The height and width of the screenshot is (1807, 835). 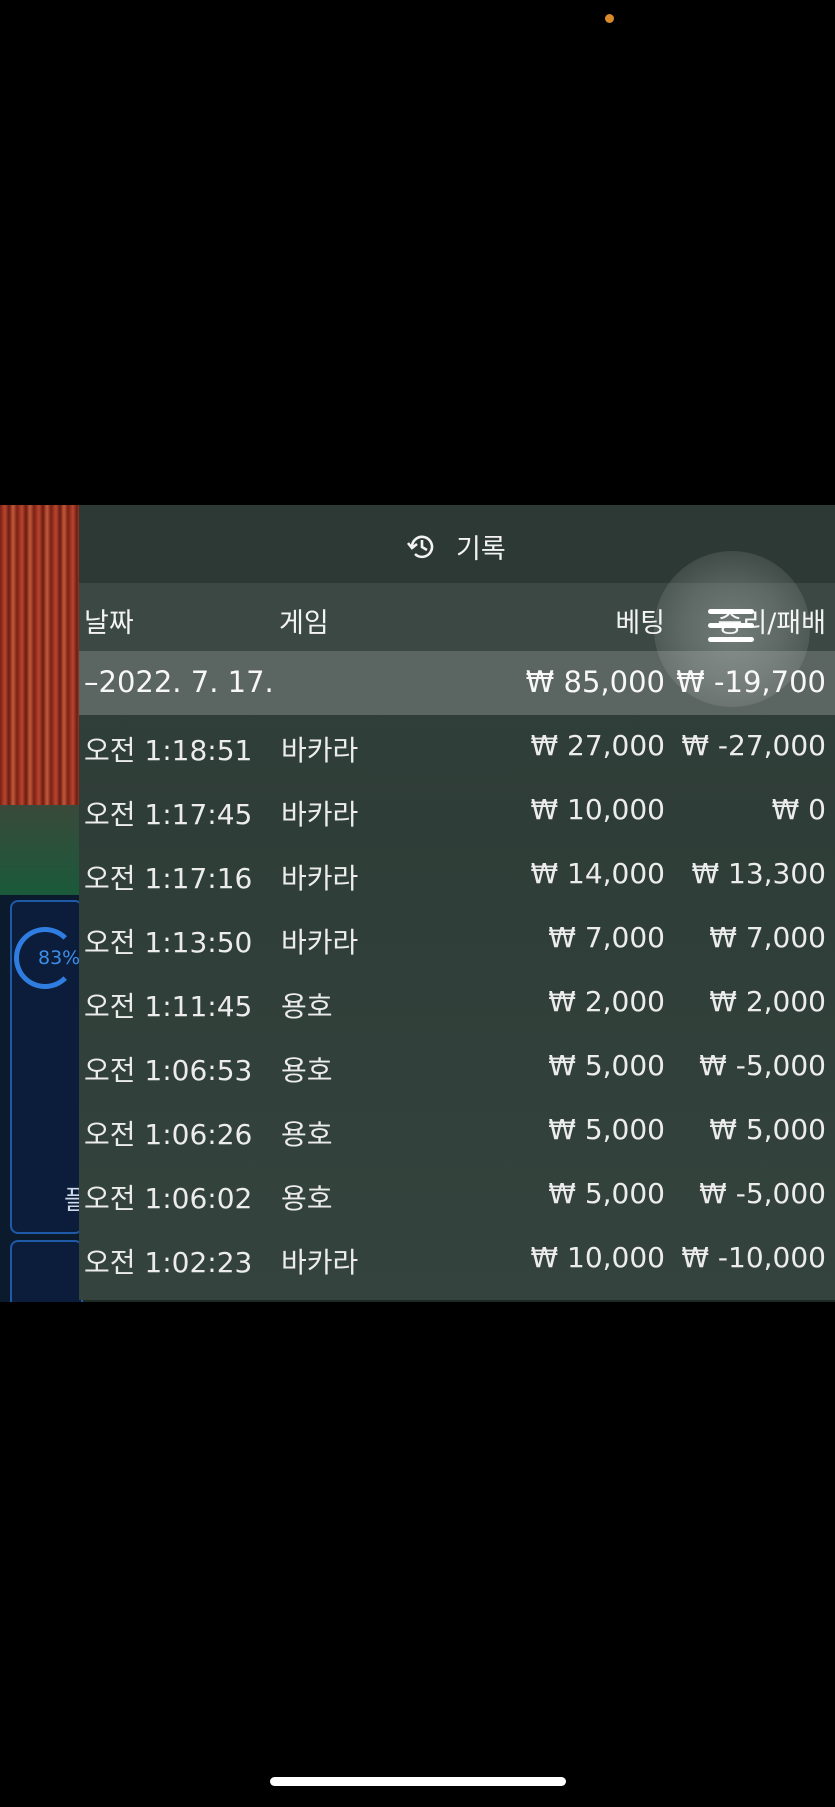 I want to click on row-time: 오전 1:17:45, so click(x=168, y=814).